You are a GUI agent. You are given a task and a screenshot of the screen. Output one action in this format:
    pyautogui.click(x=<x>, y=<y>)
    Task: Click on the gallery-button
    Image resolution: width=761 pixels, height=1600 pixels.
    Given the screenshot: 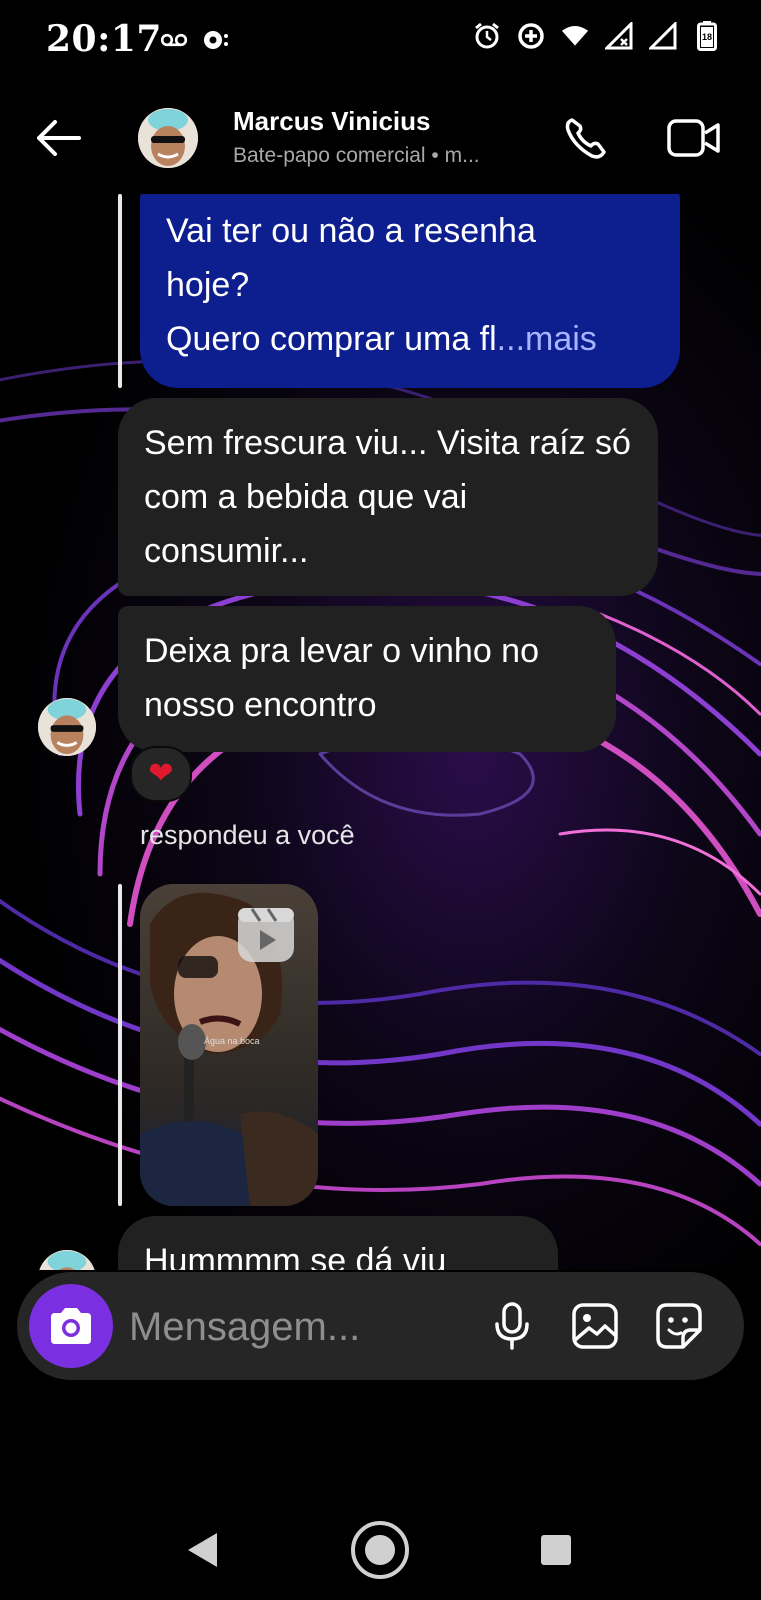 What is the action you would take?
    pyautogui.click(x=595, y=1326)
    